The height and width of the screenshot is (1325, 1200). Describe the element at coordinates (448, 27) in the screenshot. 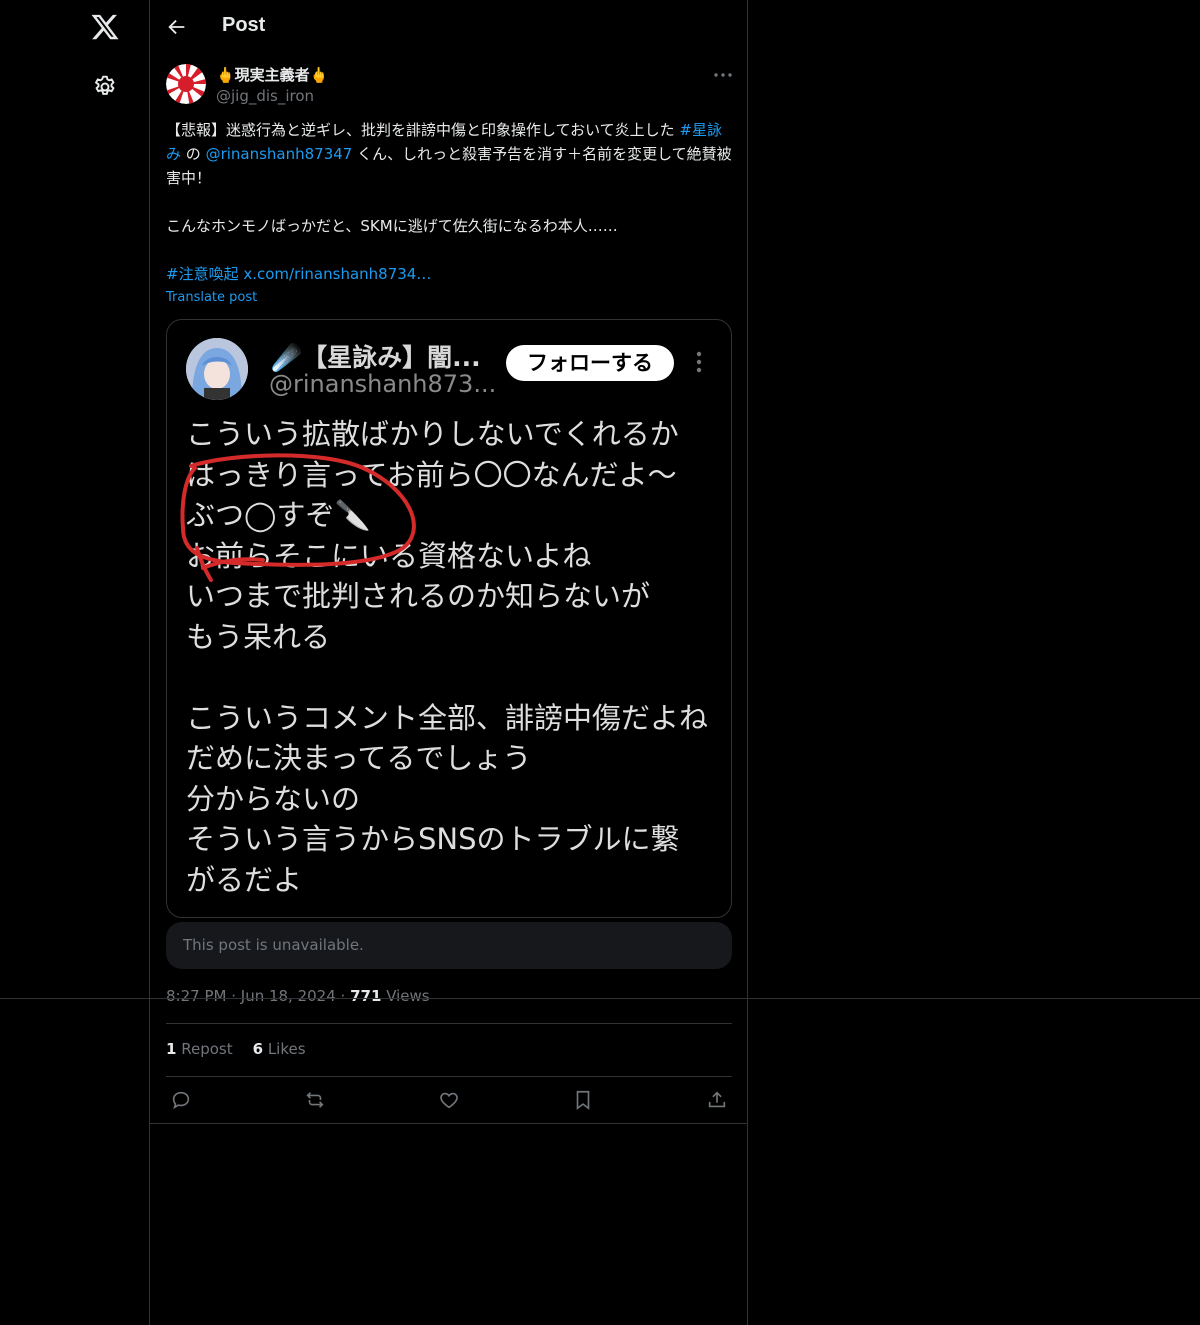

I see `header: Post` at that location.